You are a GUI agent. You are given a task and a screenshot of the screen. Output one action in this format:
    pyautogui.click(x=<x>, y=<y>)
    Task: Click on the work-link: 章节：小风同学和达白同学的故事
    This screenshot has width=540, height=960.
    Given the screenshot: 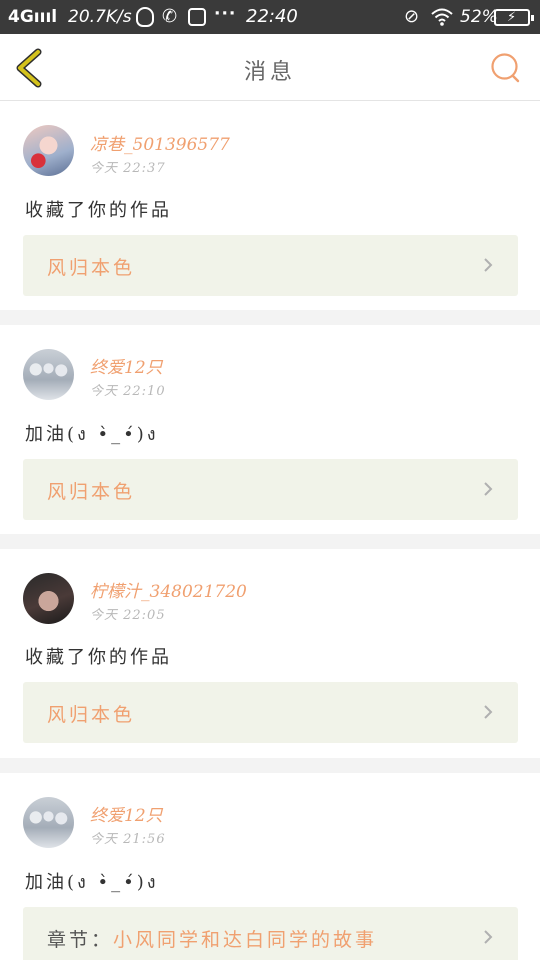 What is the action you would take?
    pyautogui.click(x=270, y=933)
    